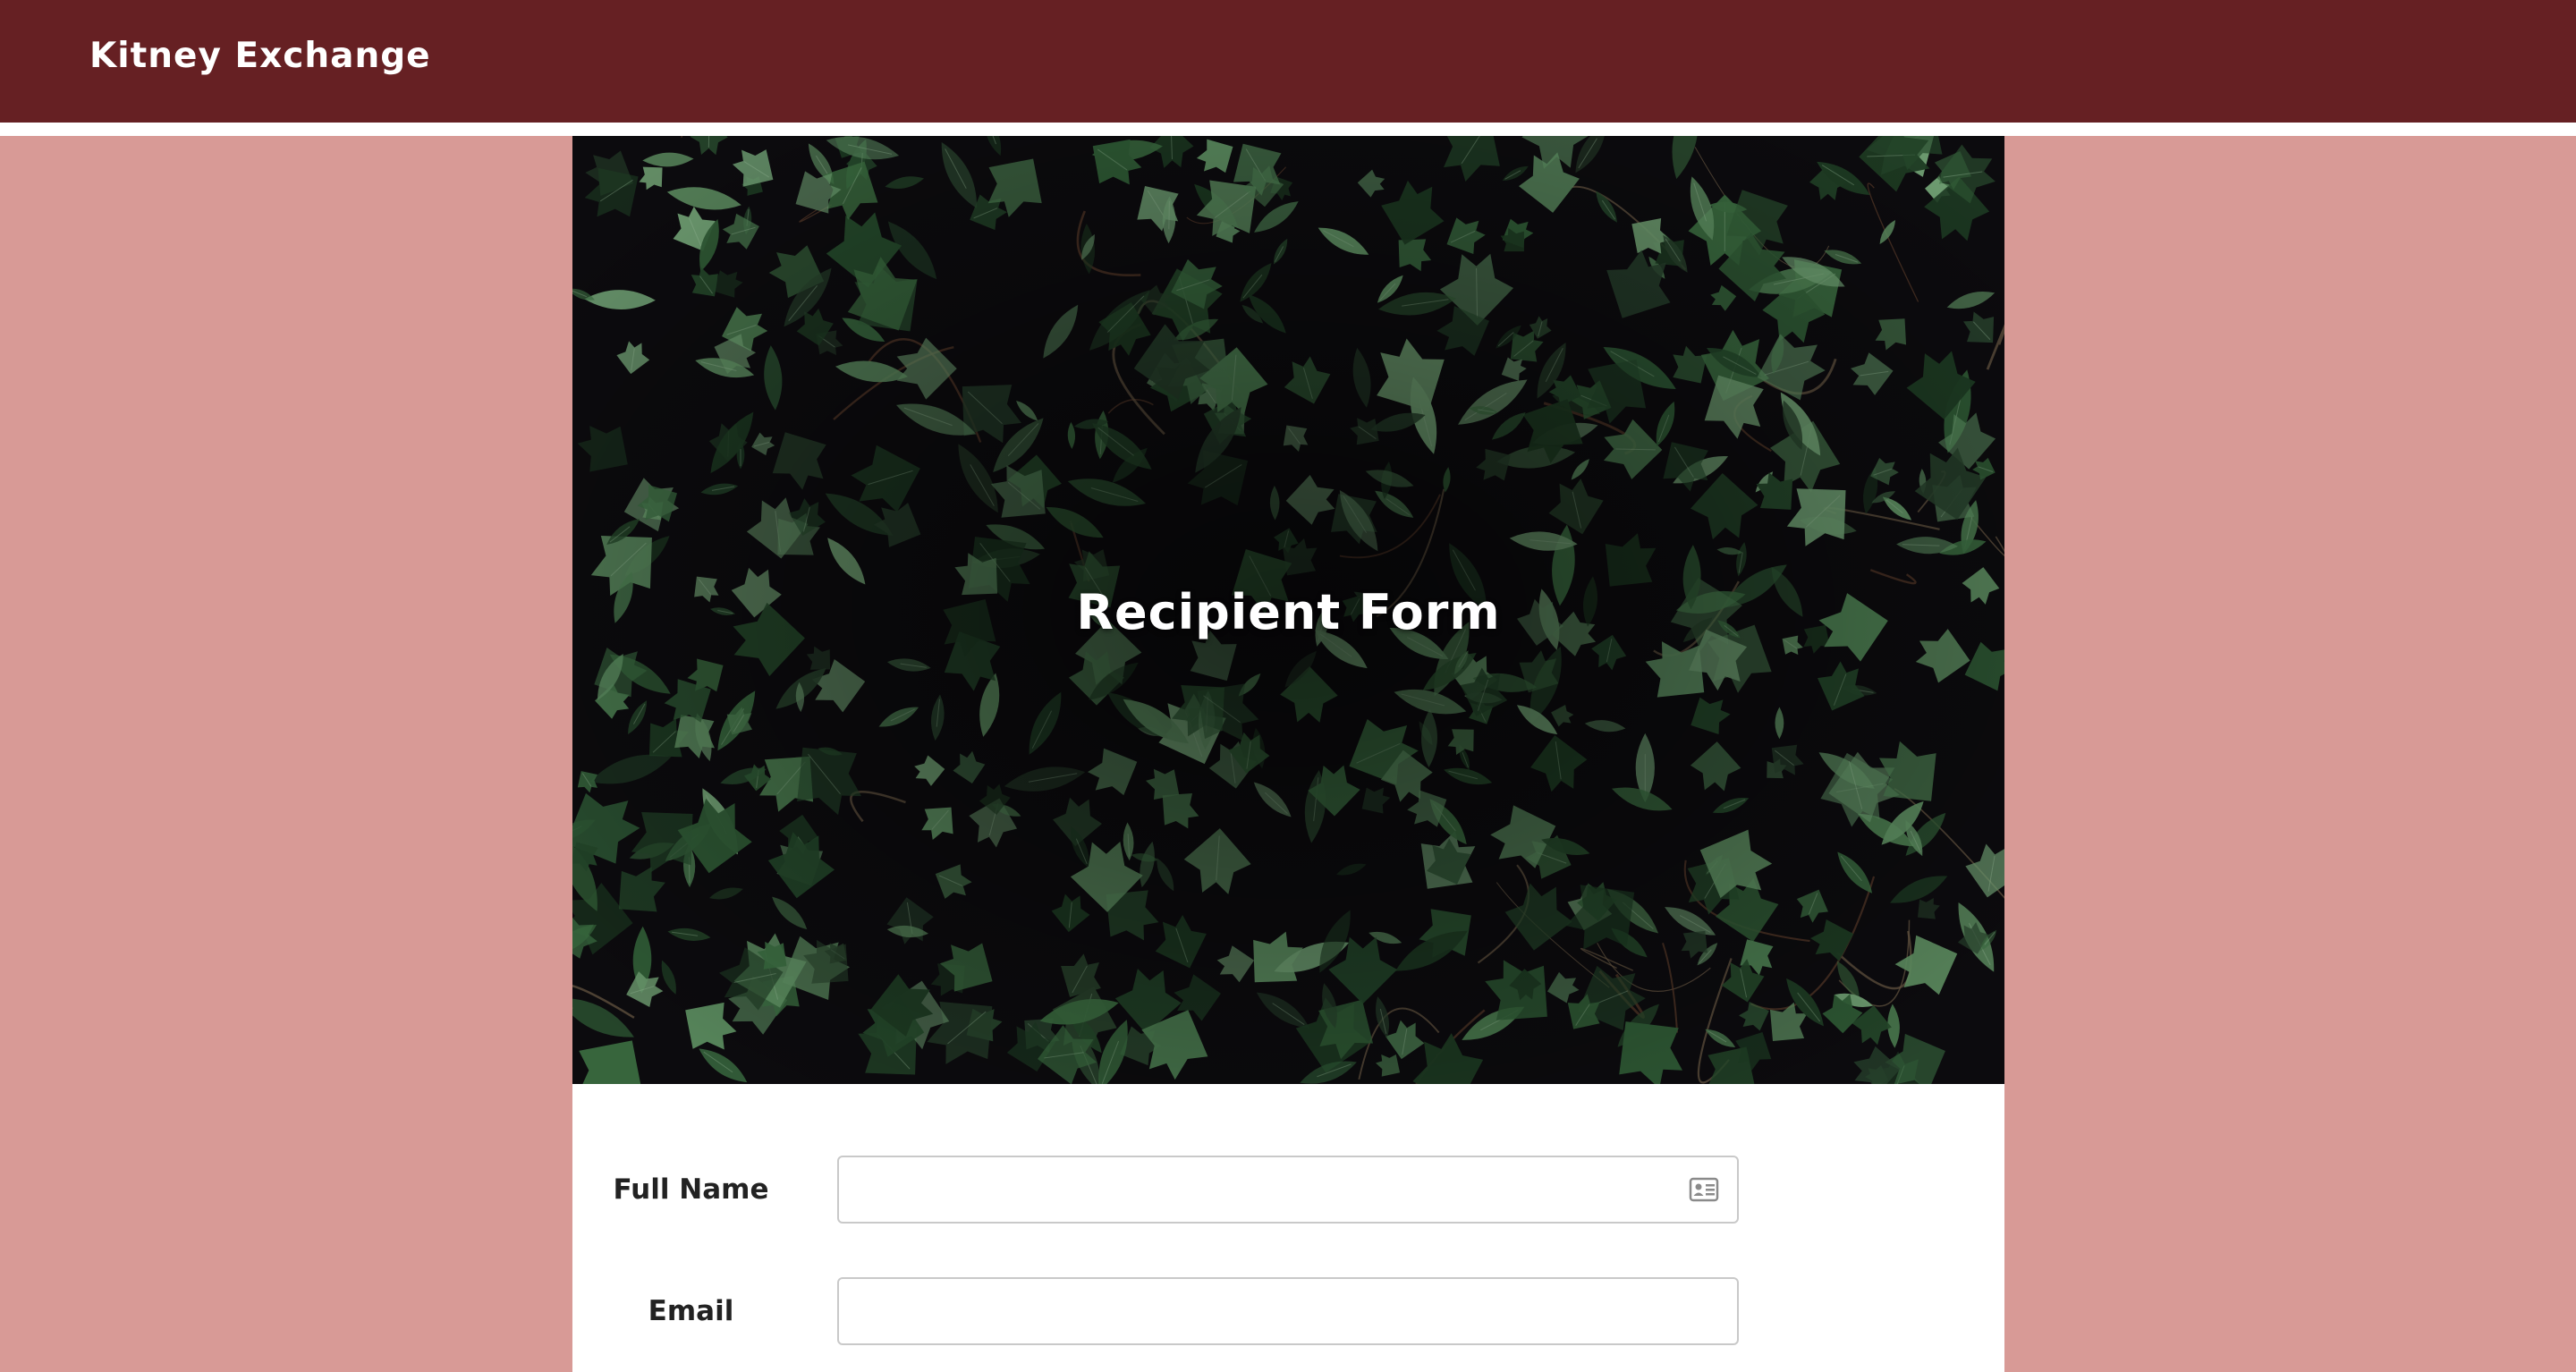 The image size is (2576, 1372). What do you see at coordinates (260, 56) in the screenshot?
I see `brand-logo-text: Kitney Exchange` at bounding box center [260, 56].